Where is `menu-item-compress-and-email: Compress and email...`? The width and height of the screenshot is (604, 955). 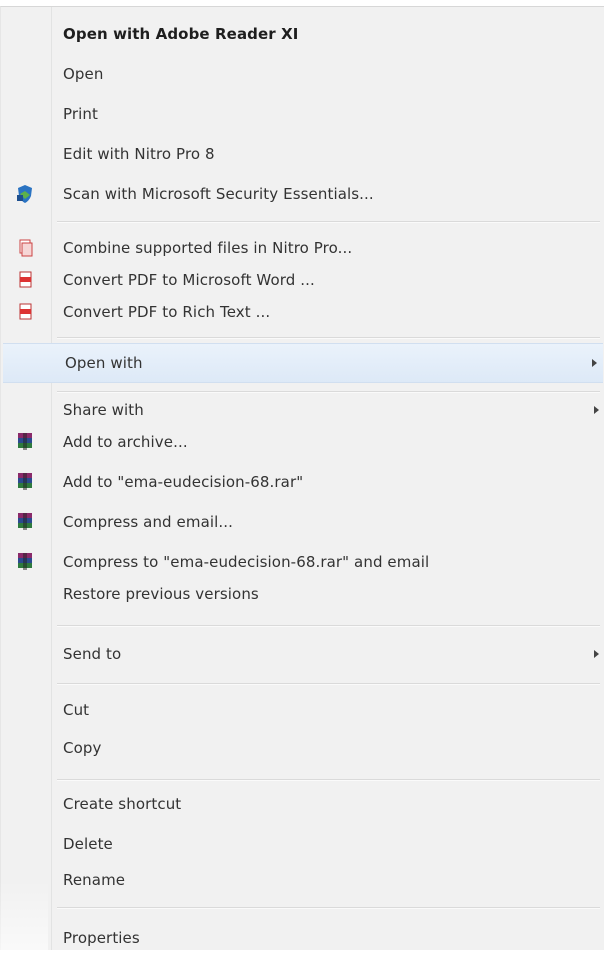 menu-item-compress-and-email: Compress and email... is located at coordinates (302, 522).